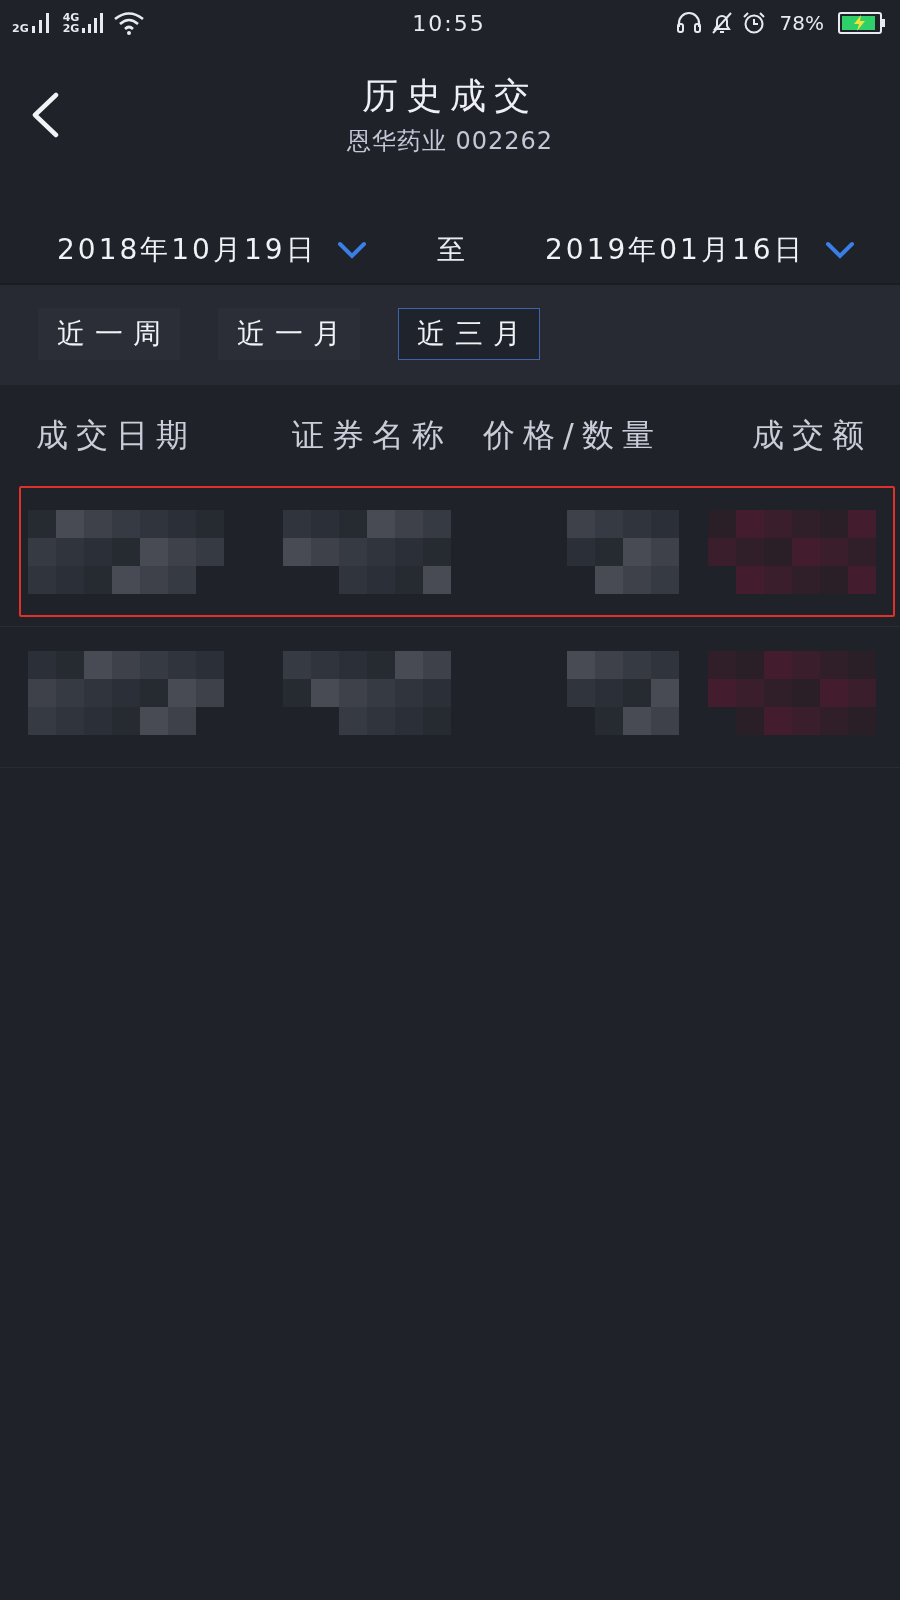 Image resolution: width=900 pixels, height=1600 pixels. Describe the element at coordinates (449, 23) in the screenshot. I see `clock-time: 10:55` at that location.